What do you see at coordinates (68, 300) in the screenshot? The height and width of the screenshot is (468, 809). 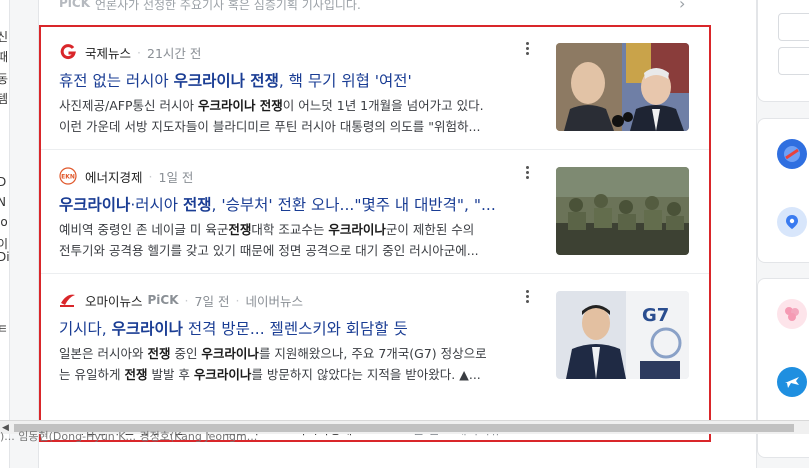 I see `ohmynews-logo-icon` at bounding box center [68, 300].